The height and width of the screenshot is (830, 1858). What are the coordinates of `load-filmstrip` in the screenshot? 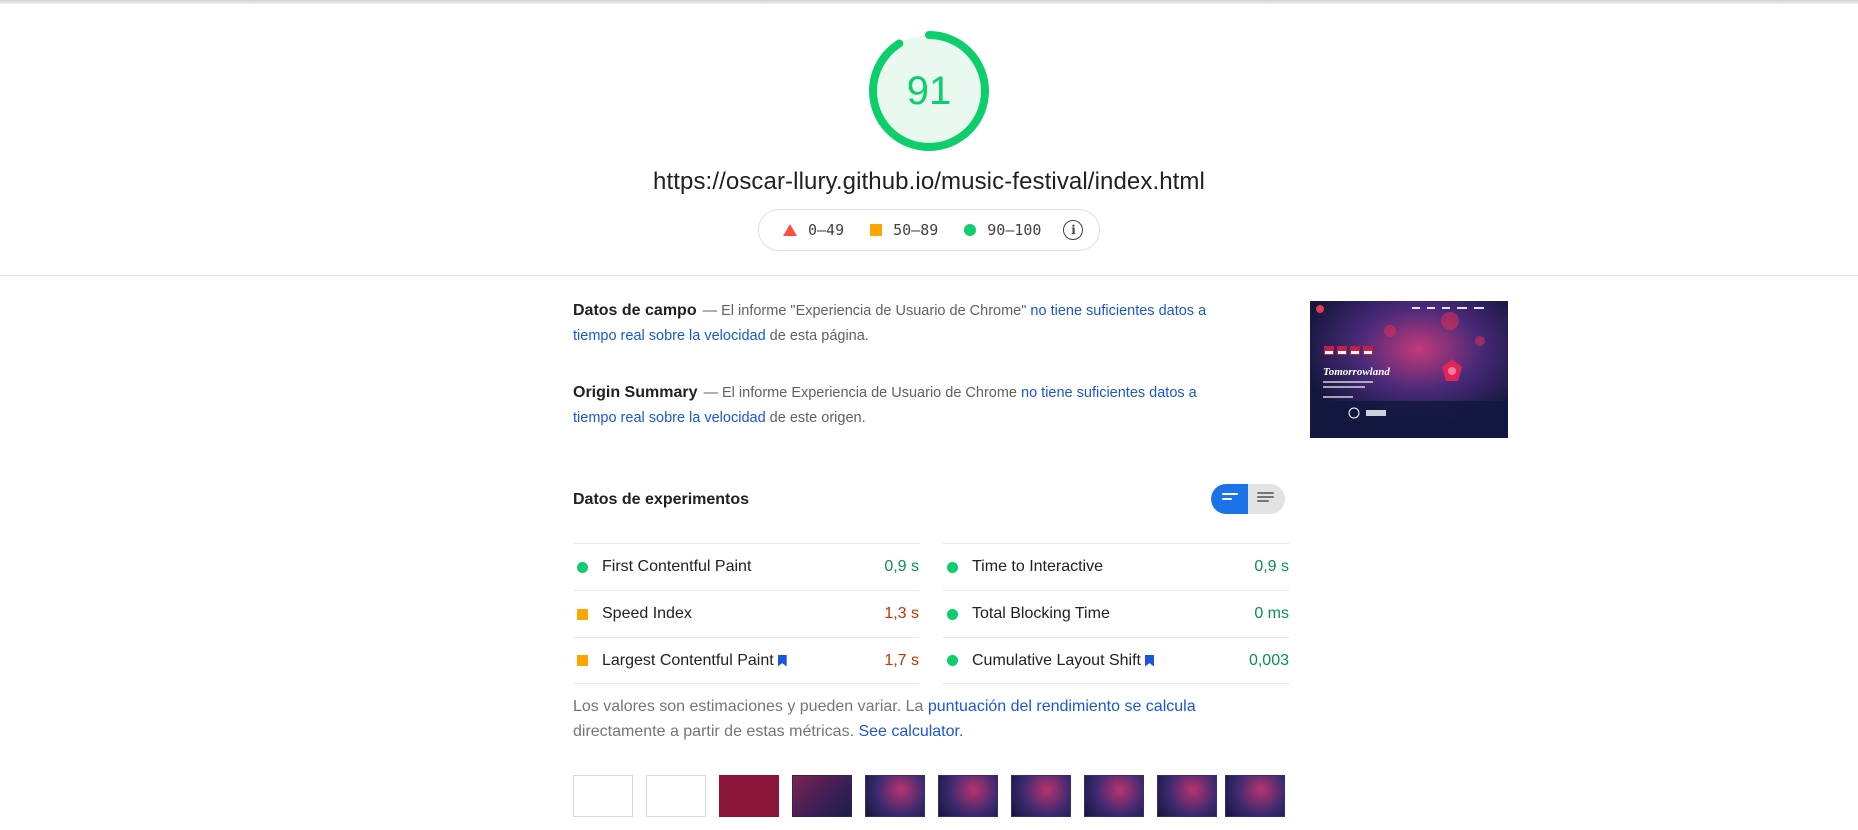 It's located at (929, 796).